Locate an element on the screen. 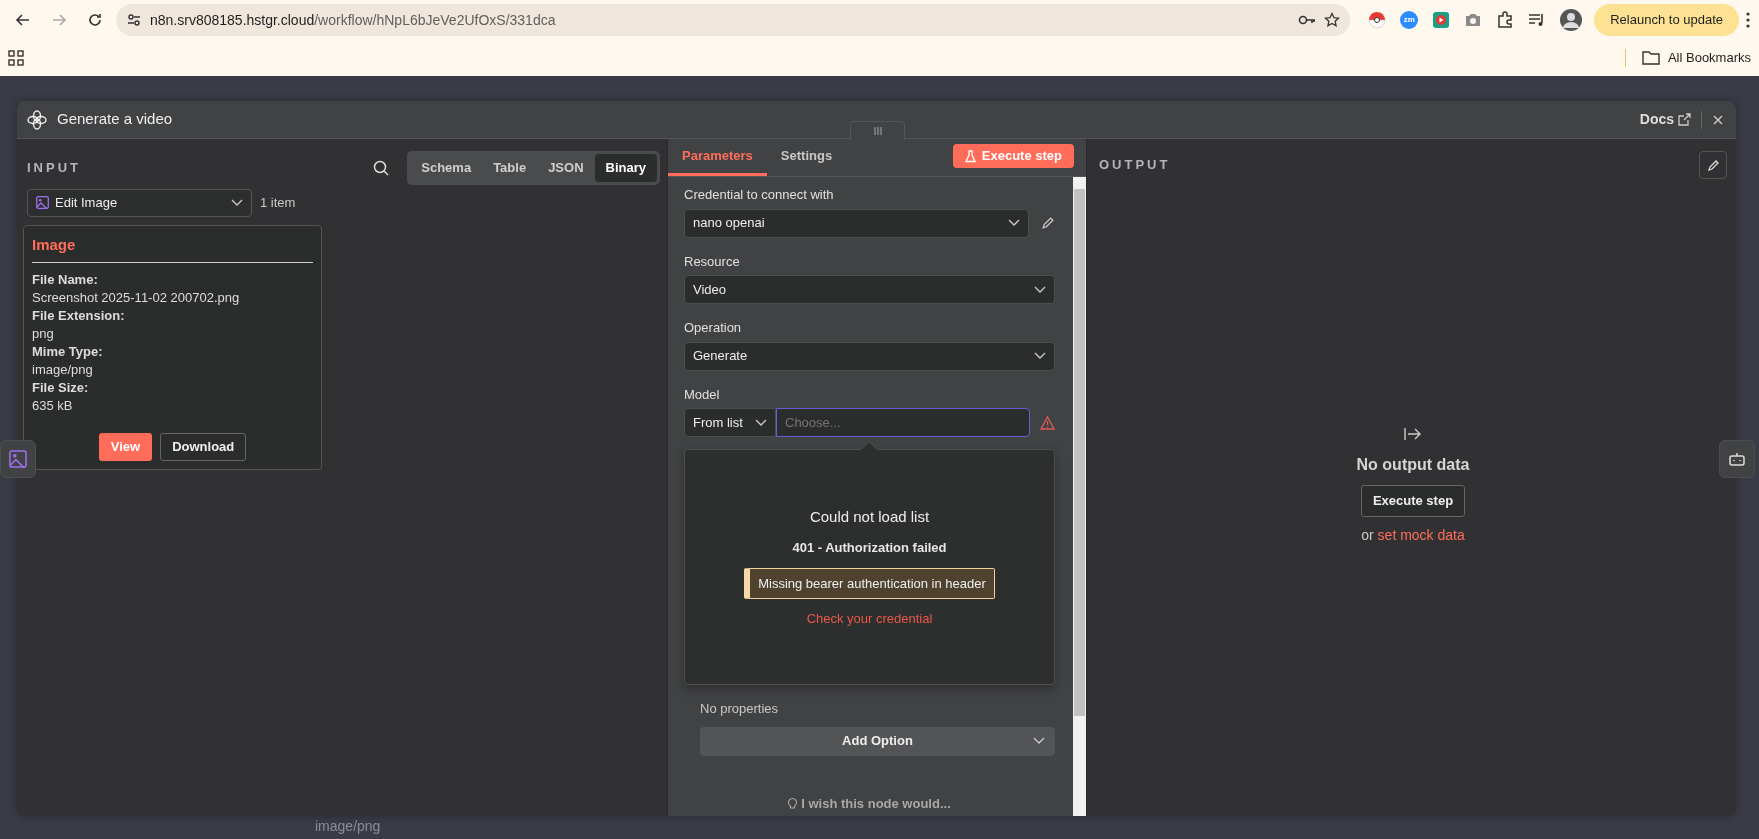 The image size is (1759, 839). mock-data-hint: or set mock data is located at coordinates (1413, 535).